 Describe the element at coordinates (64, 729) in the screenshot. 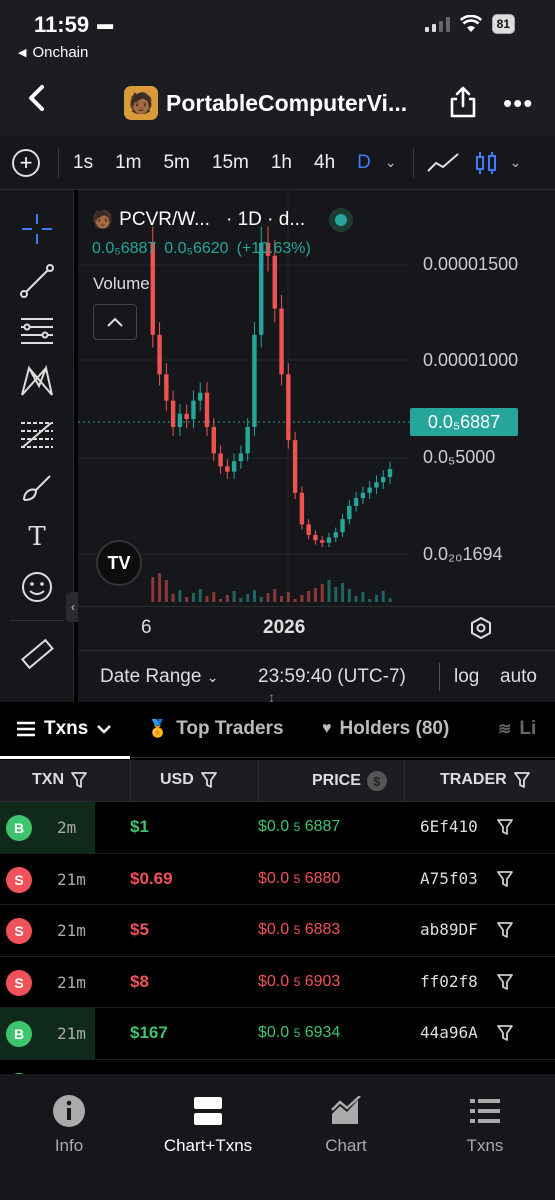

I see `tab-txns: Txns` at that location.